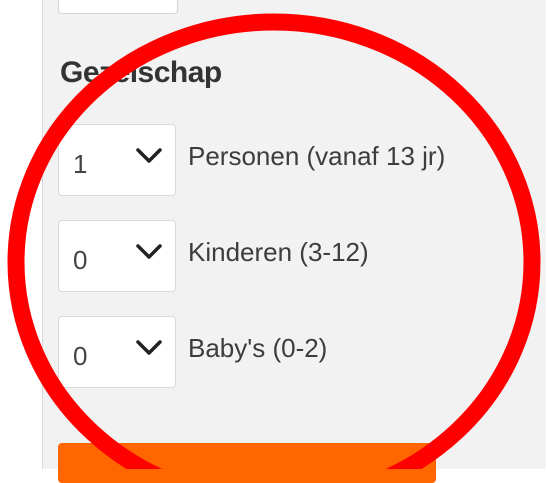 The height and width of the screenshot is (483, 547). I want to click on babies-label: Baby's (0-2), so click(258, 348).